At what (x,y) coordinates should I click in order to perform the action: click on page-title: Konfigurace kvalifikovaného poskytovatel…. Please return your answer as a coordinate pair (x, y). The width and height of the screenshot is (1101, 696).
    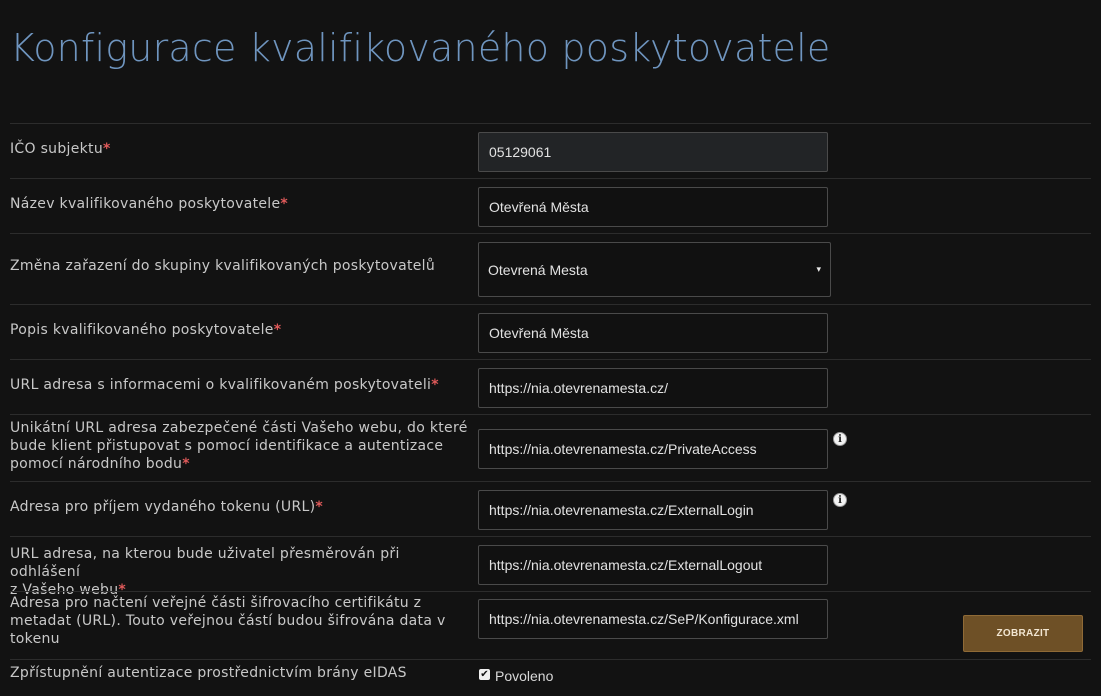
    Looking at the image, I should click on (420, 48).